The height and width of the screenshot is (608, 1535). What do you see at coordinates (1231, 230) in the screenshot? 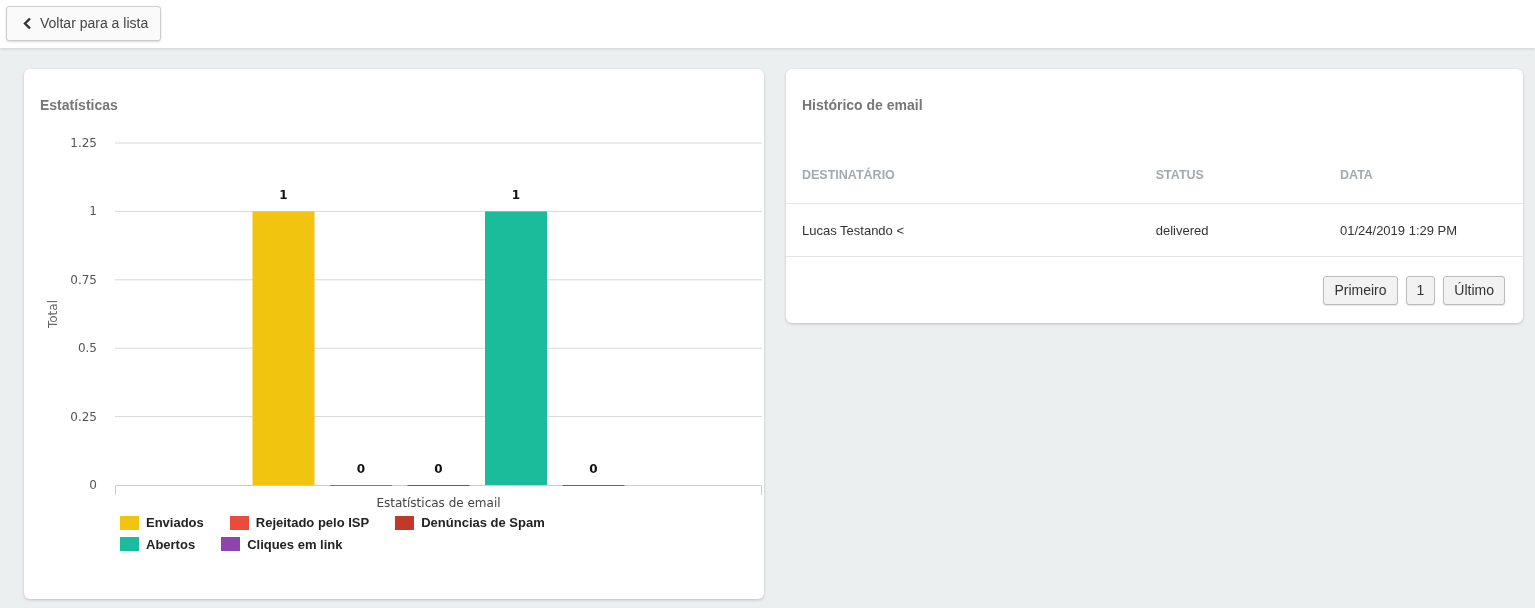
I see `table-cell: delivered` at bounding box center [1231, 230].